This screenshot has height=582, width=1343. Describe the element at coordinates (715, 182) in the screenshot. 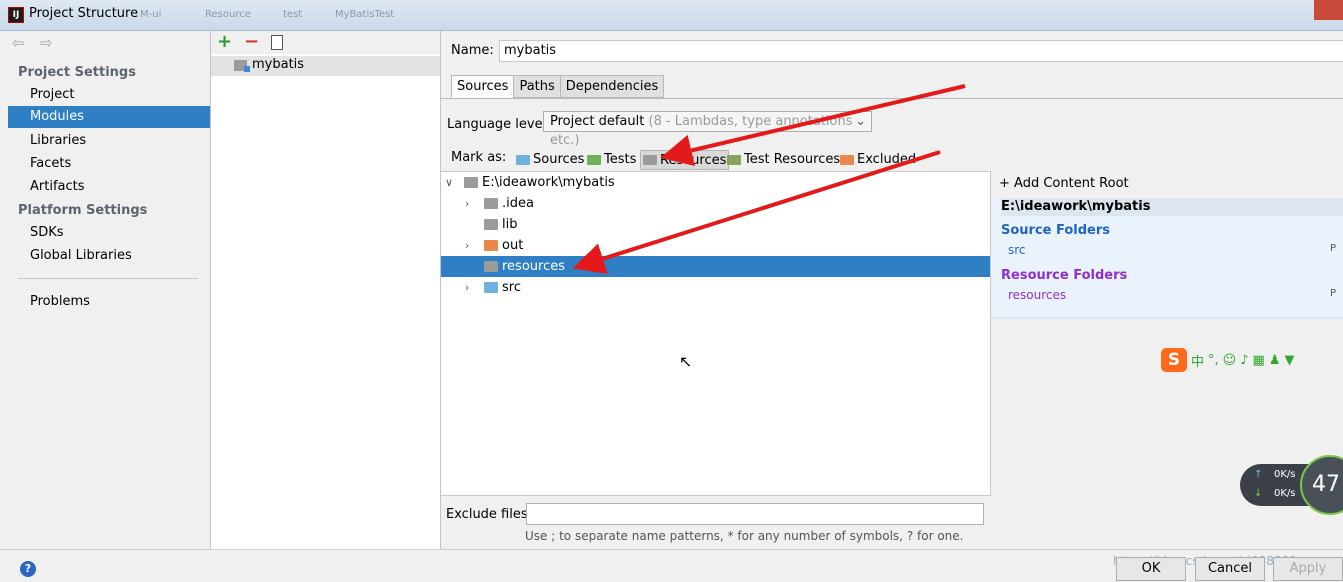

I see `tree-row-root: ∨ E:\ideawork\mybatis` at that location.